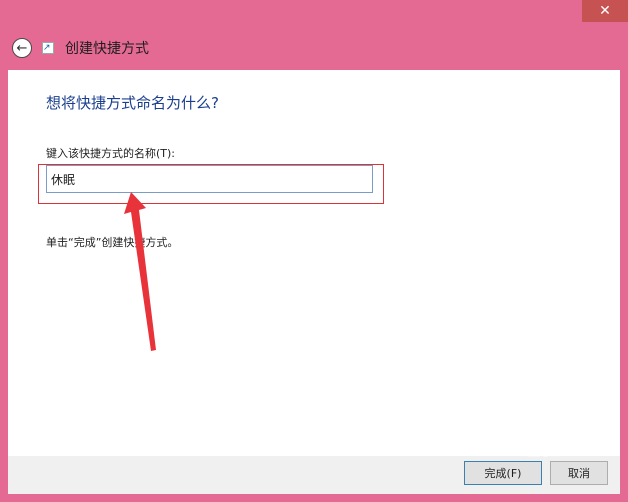 This screenshot has height=502, width=628. I want to click on wizard-footer: 完成(F) 取消, so click(314, 475).